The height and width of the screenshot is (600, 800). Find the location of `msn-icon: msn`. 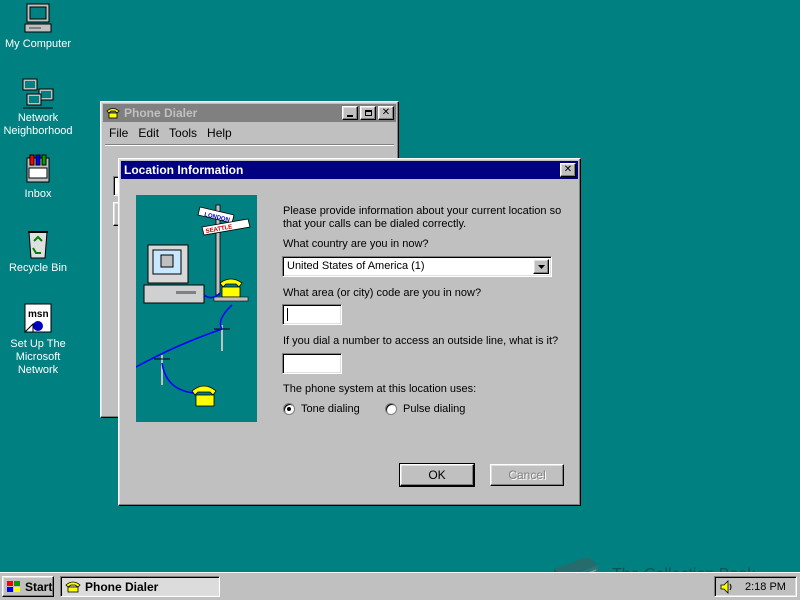

msn-icon: msn is located at coordinates (37, 318).